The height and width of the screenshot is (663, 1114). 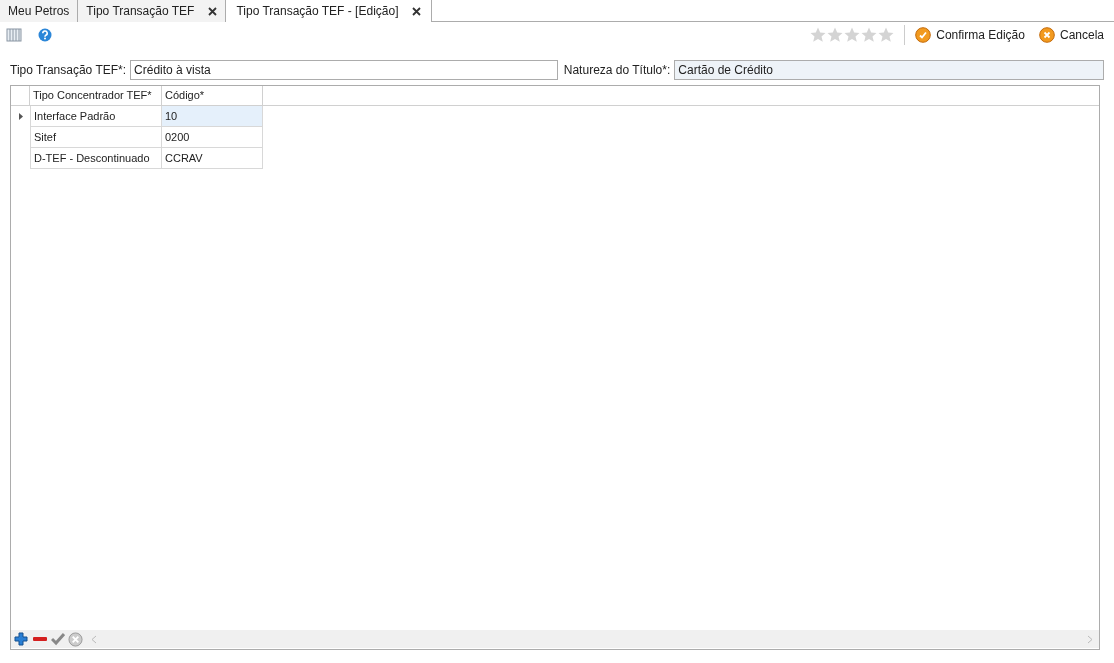 I want to click on confirm-button: Confirma Edição, so click(x=970, y=35).